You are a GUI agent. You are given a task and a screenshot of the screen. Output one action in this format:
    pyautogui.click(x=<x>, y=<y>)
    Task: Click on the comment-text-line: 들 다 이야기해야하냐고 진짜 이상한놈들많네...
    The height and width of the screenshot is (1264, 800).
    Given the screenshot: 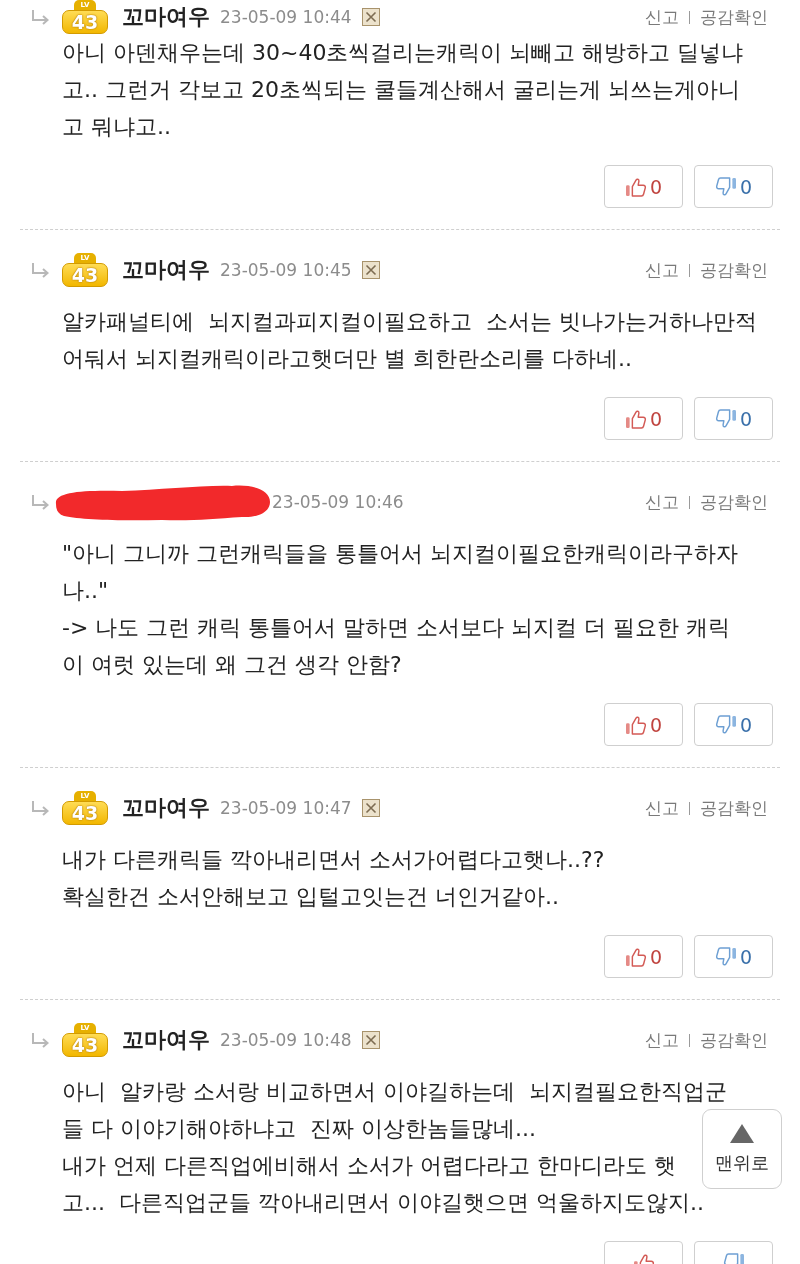 What is the action you would take?
    pyautogui.click(x=299, y=1128)
    